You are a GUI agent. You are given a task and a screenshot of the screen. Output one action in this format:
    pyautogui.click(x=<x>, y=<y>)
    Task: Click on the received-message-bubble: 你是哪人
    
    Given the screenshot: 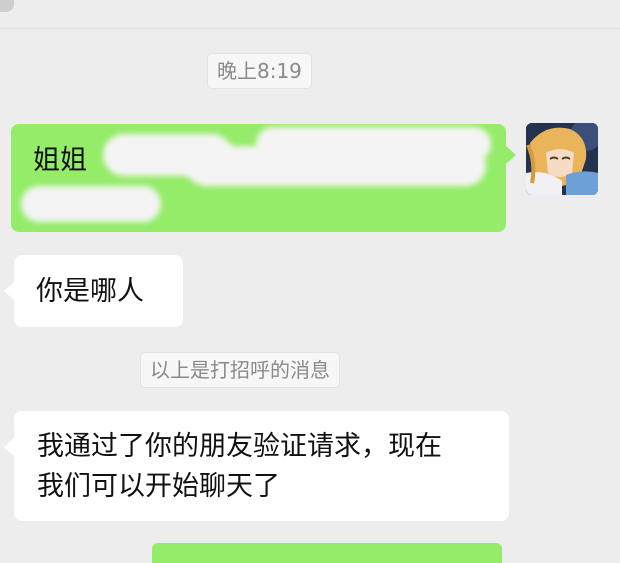 What is the action you would take?
    pyautogui.click(x=98, y=291)
    